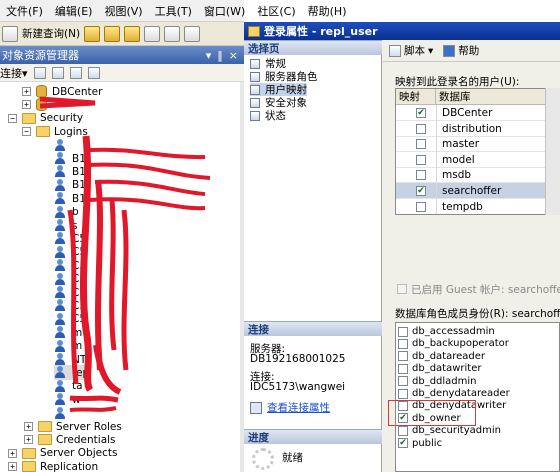 The height and width of the screenshot is (472, 560). What do you see at coordinates (458, 159) in the screenshot?
I see `database-name: model` at bounding box center [458, 159].